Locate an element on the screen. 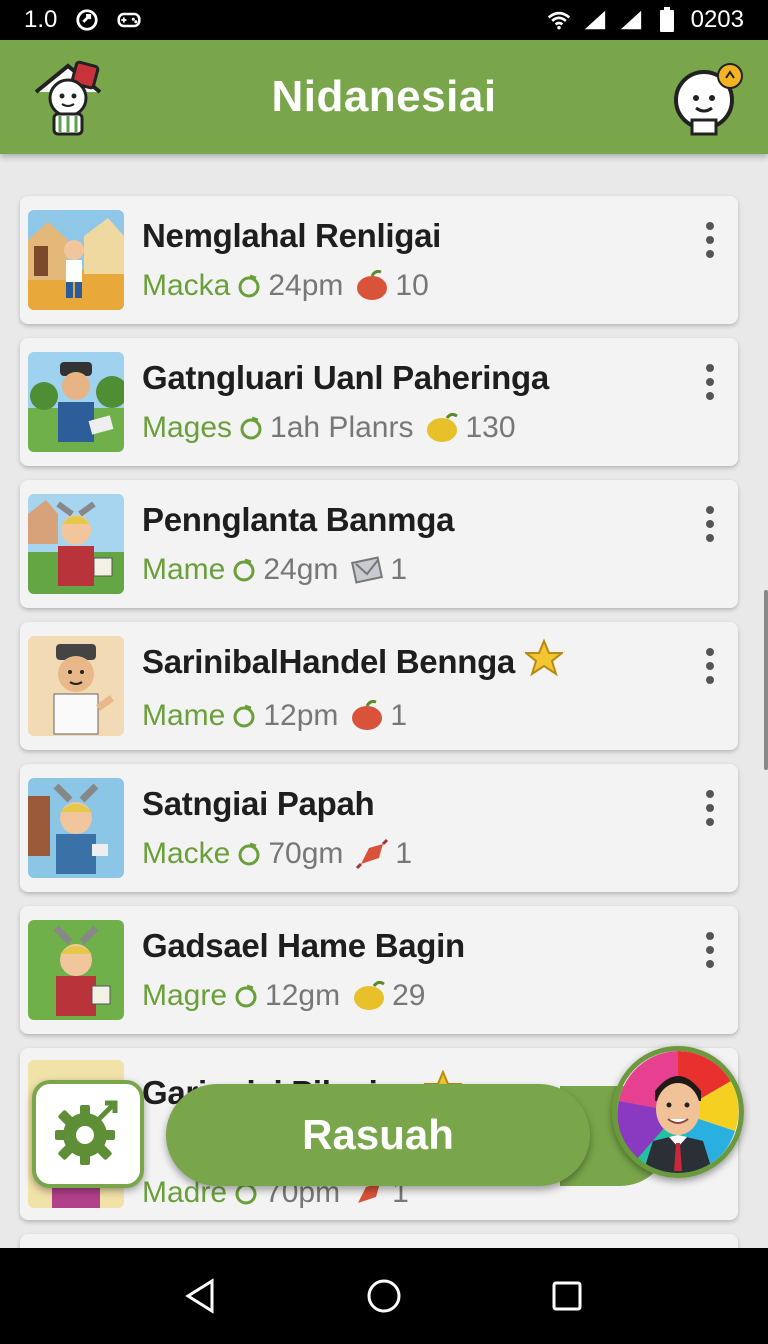  recents-icon is located at coordinates (567, 1296).